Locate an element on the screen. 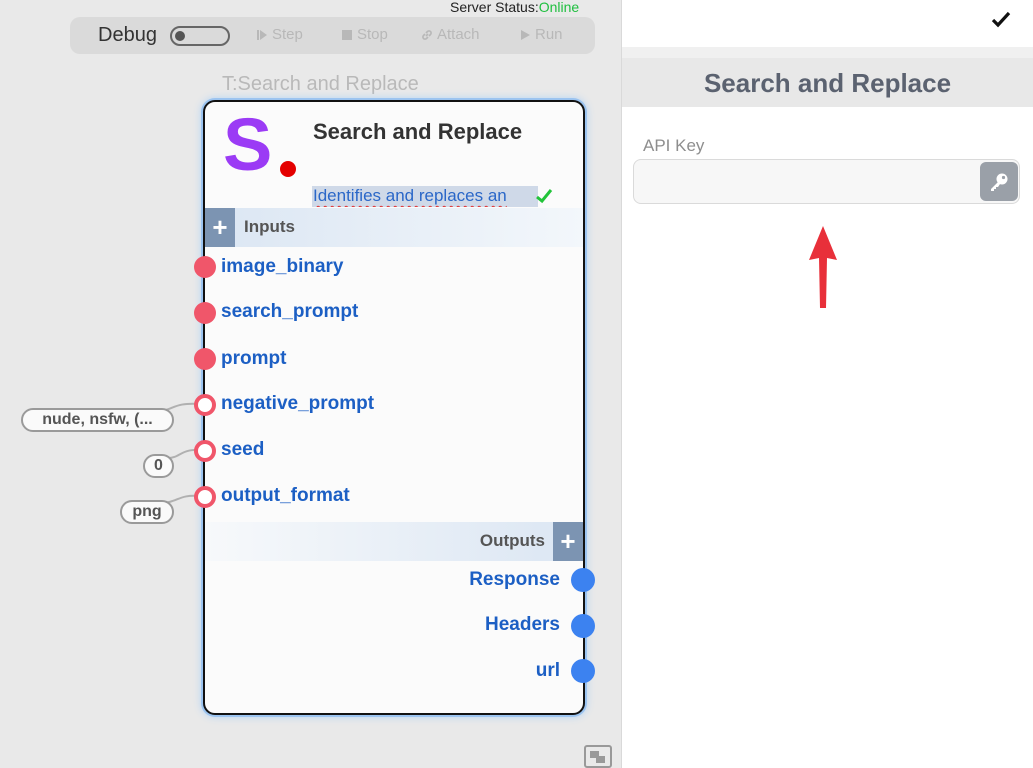  outputs-label: Outputs is located at coordinates (512, 540).